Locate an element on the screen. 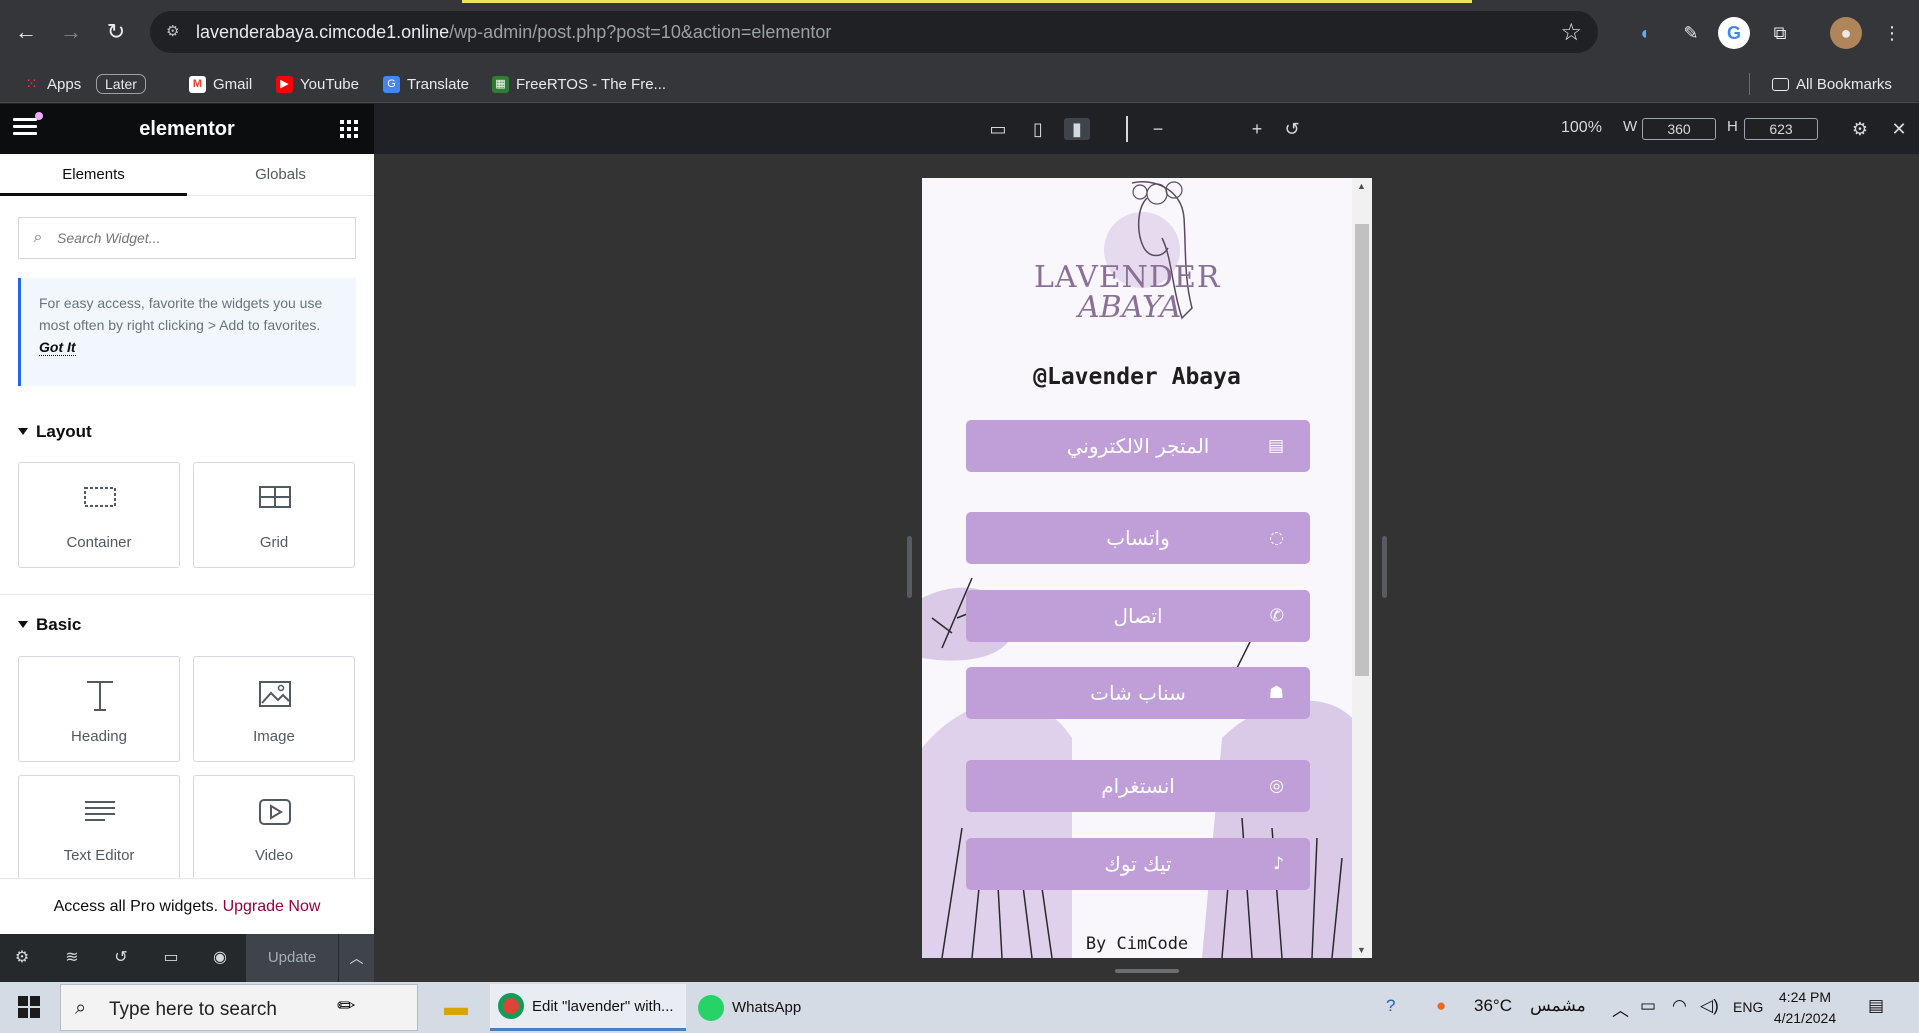  close-icon: ✕ is located at coordinates (1899, 129).